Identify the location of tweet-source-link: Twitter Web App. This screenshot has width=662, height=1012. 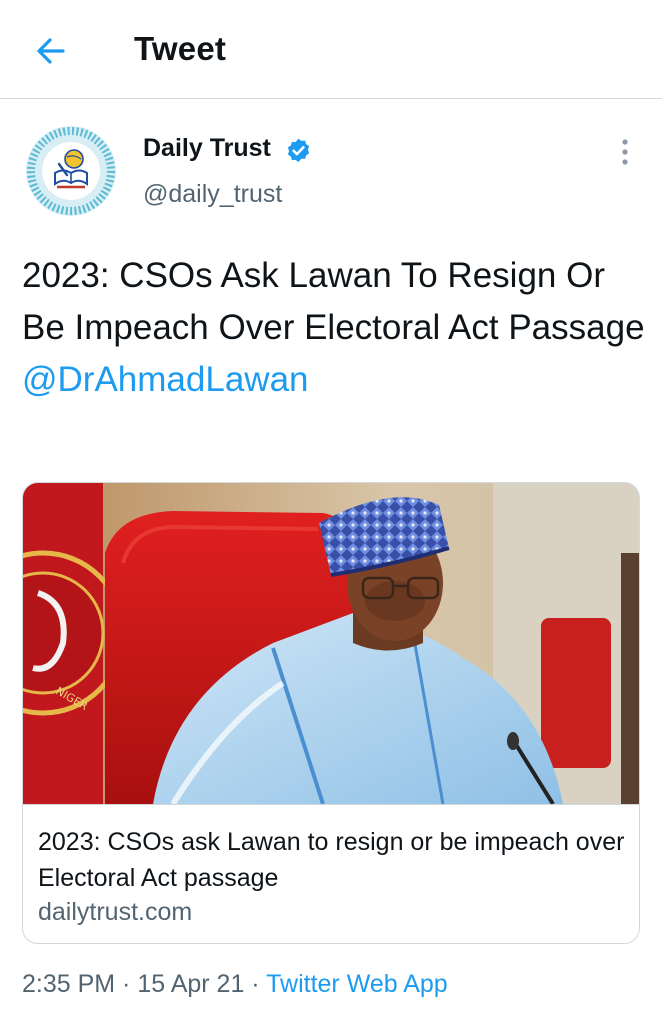
(357, 984).